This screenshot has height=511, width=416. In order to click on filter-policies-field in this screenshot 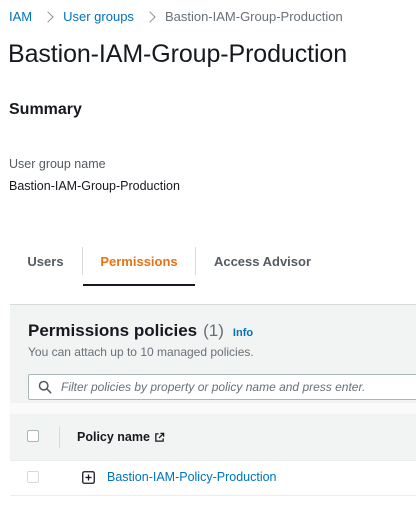, I will do `click(222, 387)`.